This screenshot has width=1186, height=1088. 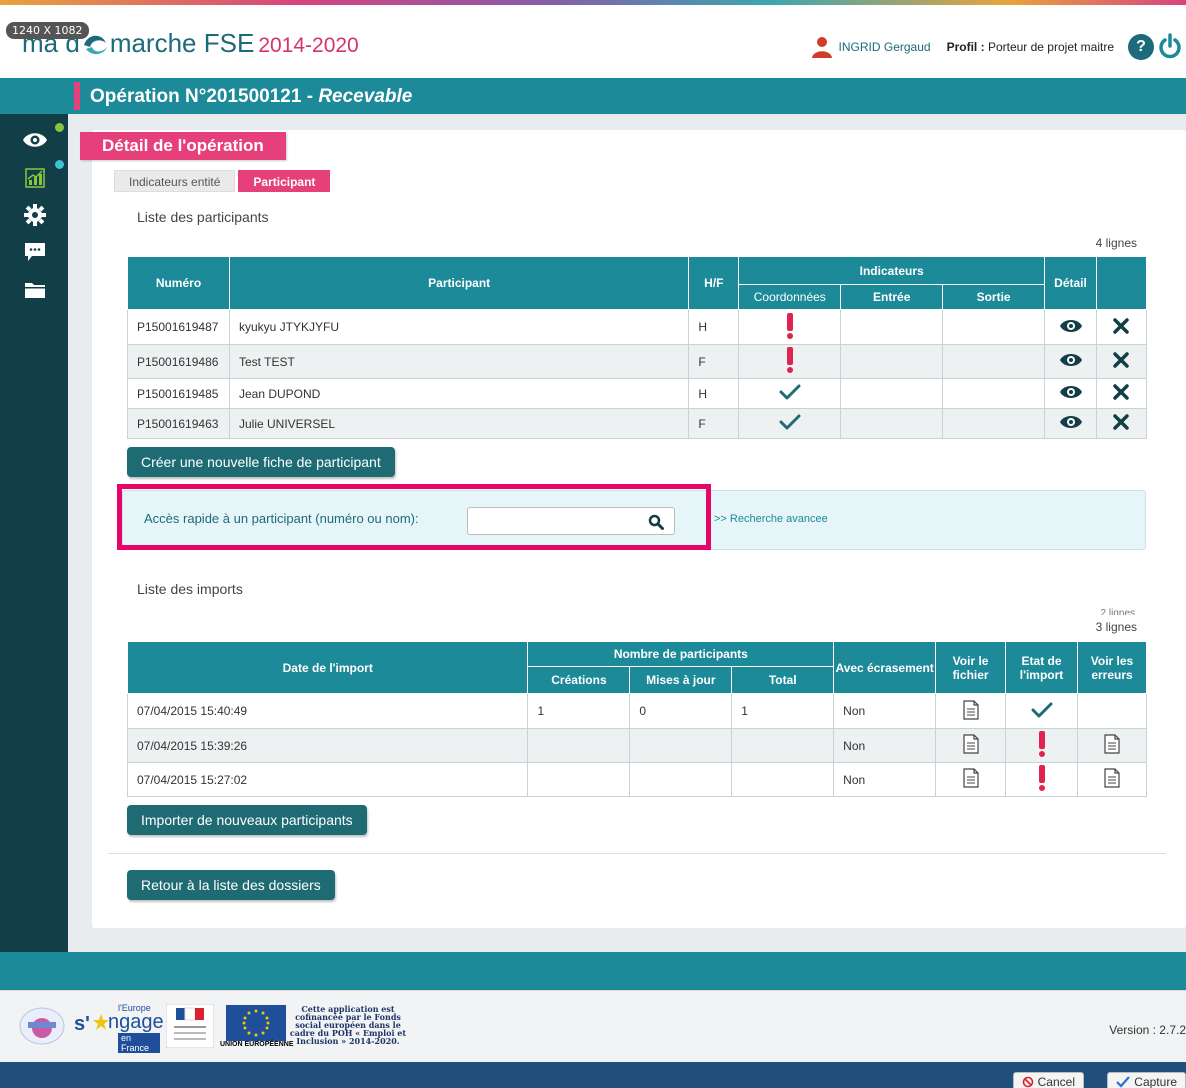 I want to click on help-button: ?, so click(x=1141, y=47).